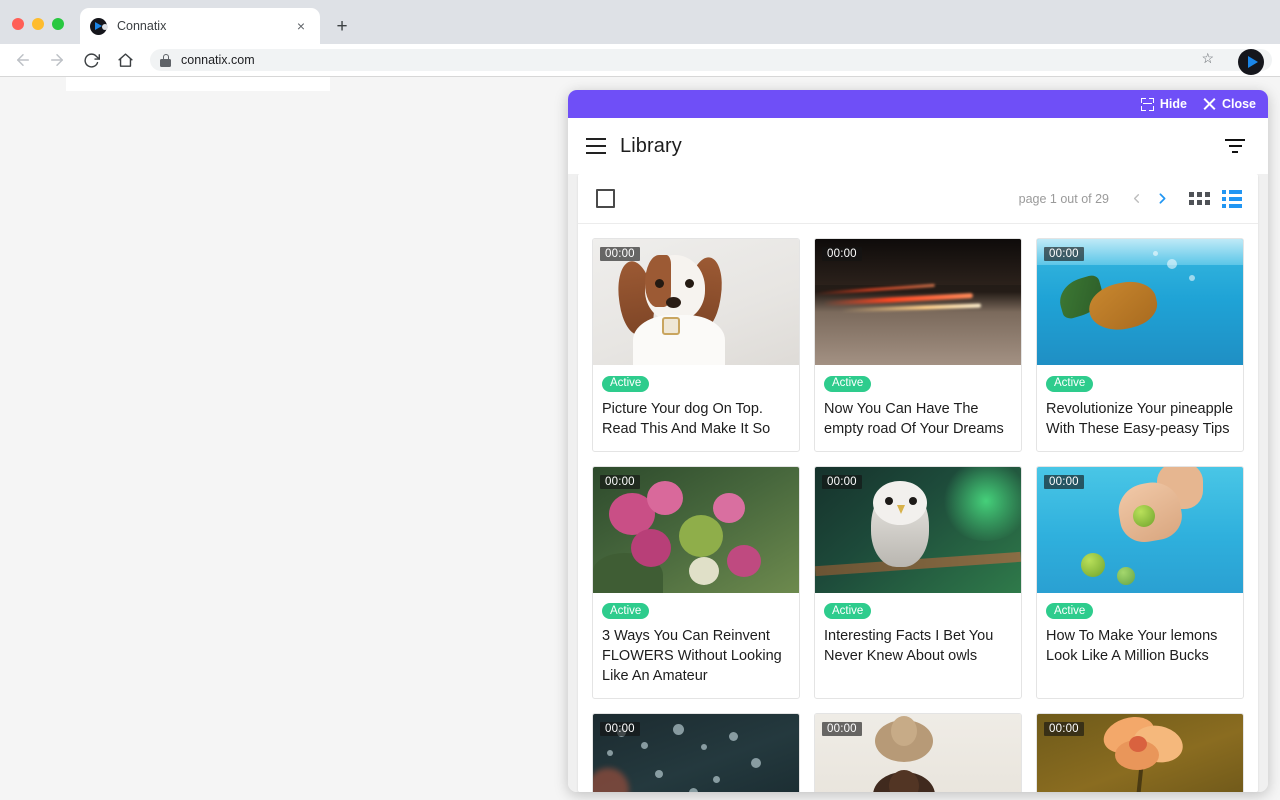 The image size is (1280, 800). What do you see at coordinates (651, 145) in the screenshot?
I see `page-title: Library` at bounding box center [651, 145].